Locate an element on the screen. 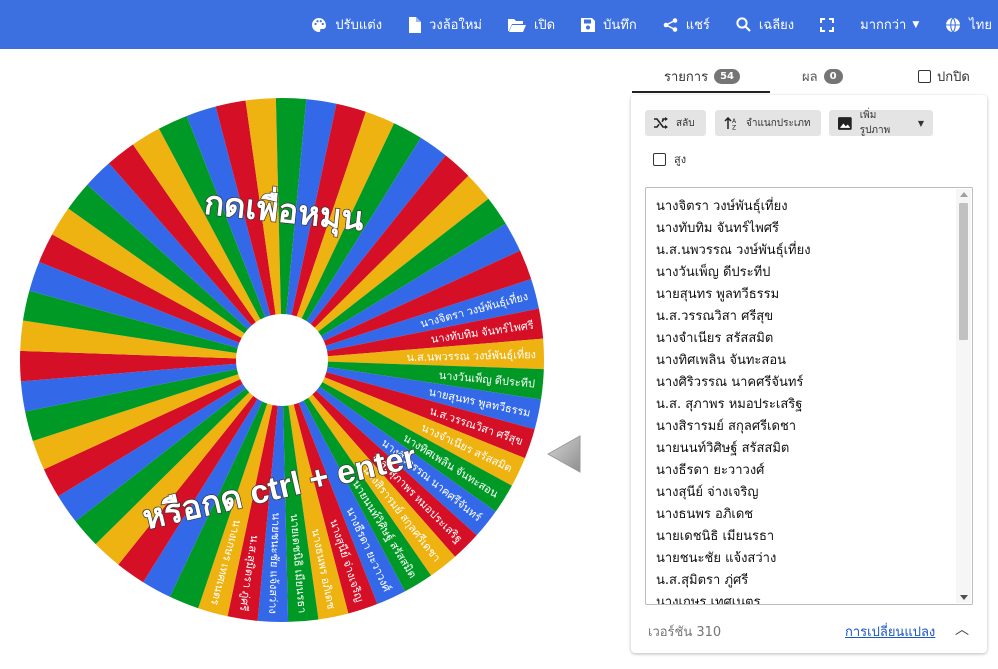  hide-checkbox is located at coordinates (924, 76).